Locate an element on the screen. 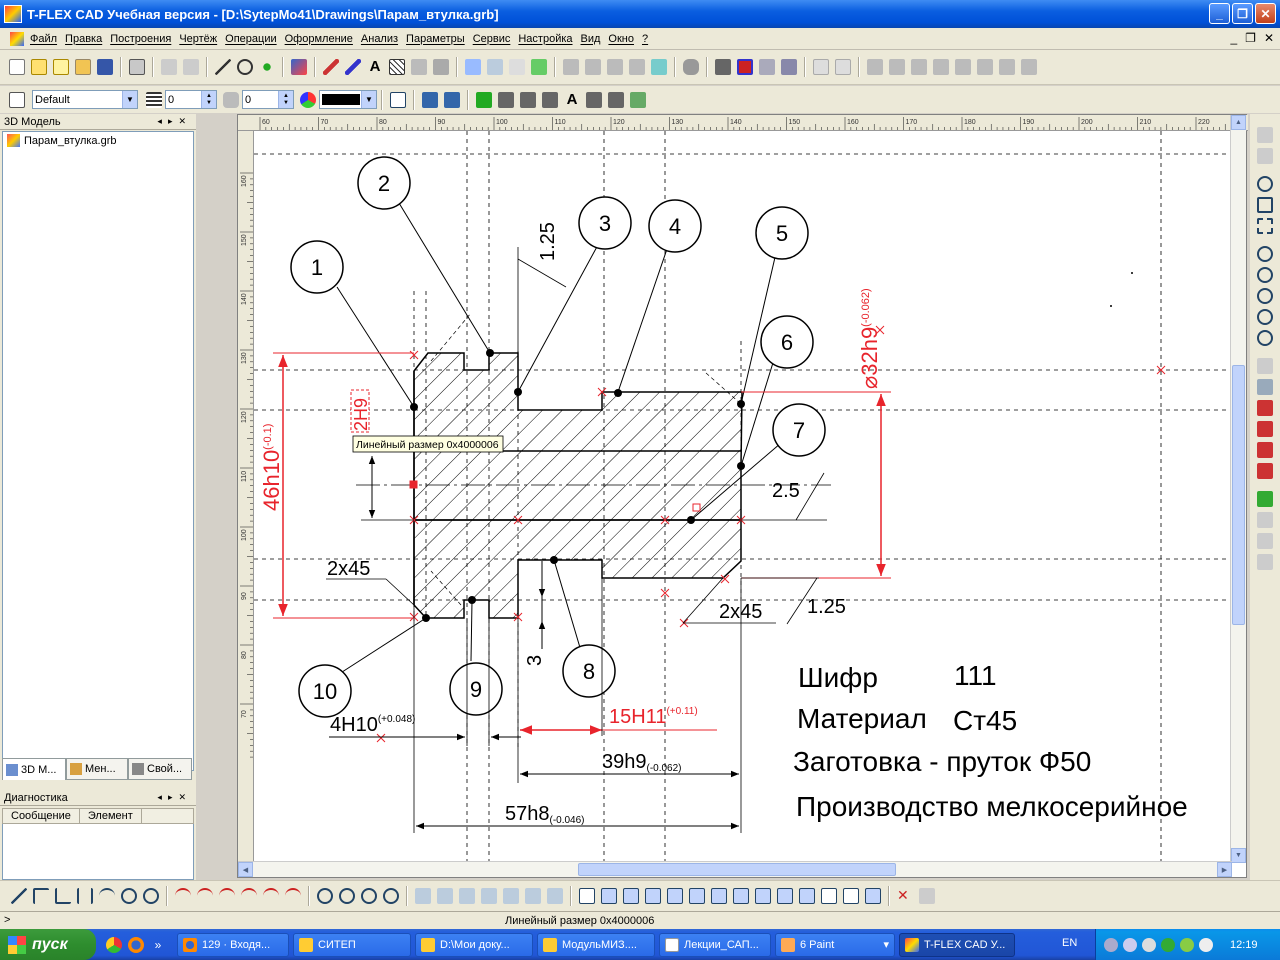  op3d-4-icon is located at coordinates (637, 67).